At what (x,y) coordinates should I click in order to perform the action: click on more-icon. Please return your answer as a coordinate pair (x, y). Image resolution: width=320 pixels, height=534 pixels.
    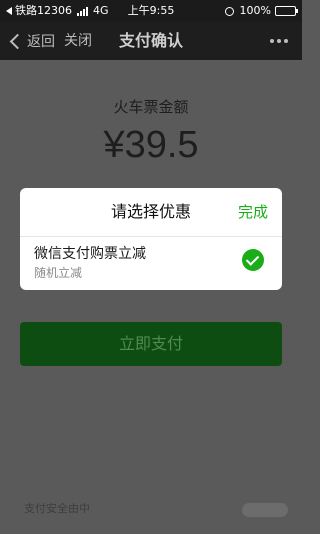
    Looking at the image, I should click on (277, 41).